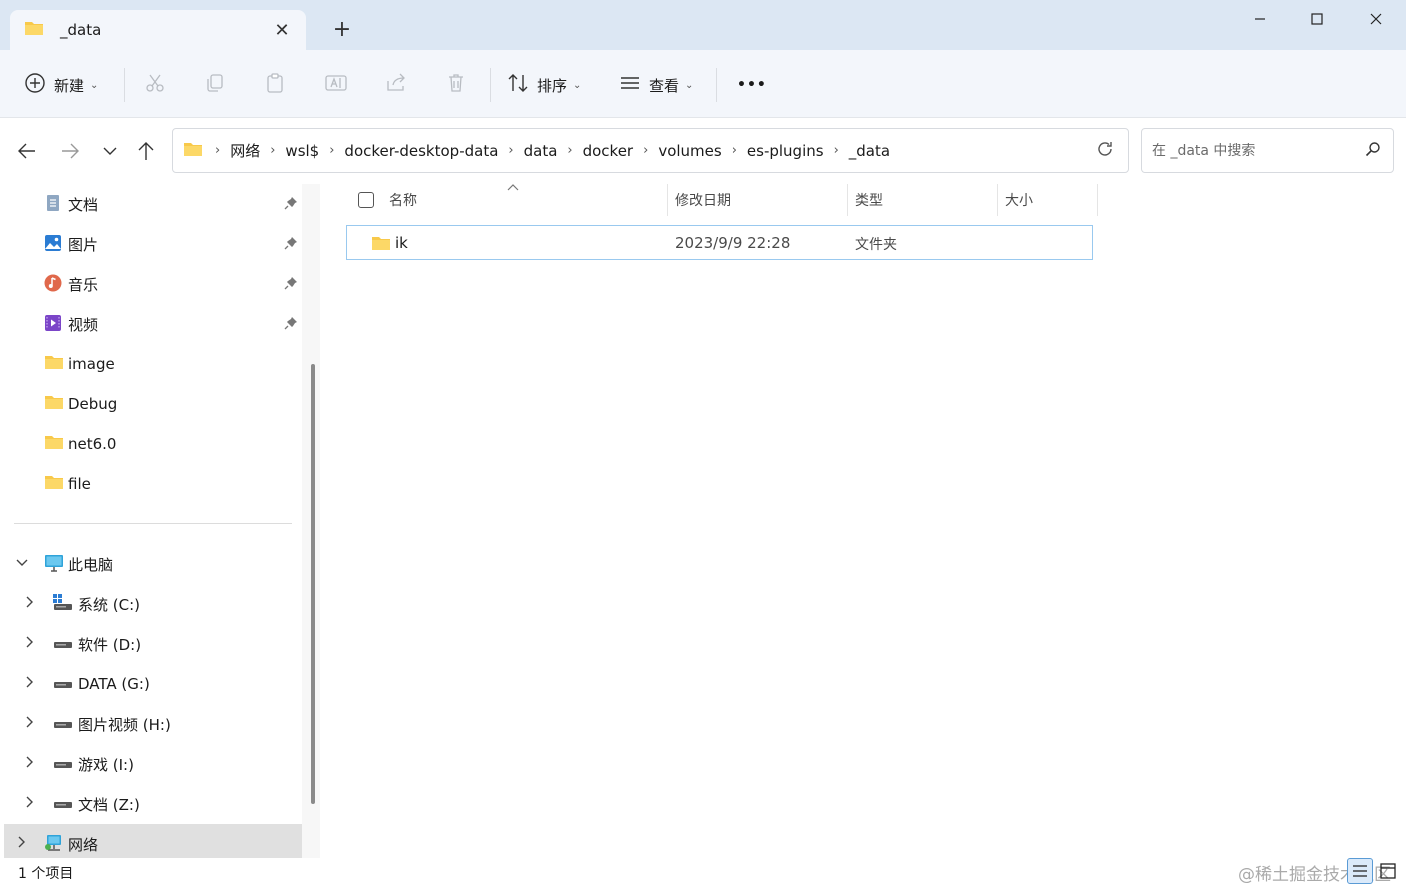 This screenshot has width=1406, height=886. I want to click on scrollbar-thumb, so click(313, 584).